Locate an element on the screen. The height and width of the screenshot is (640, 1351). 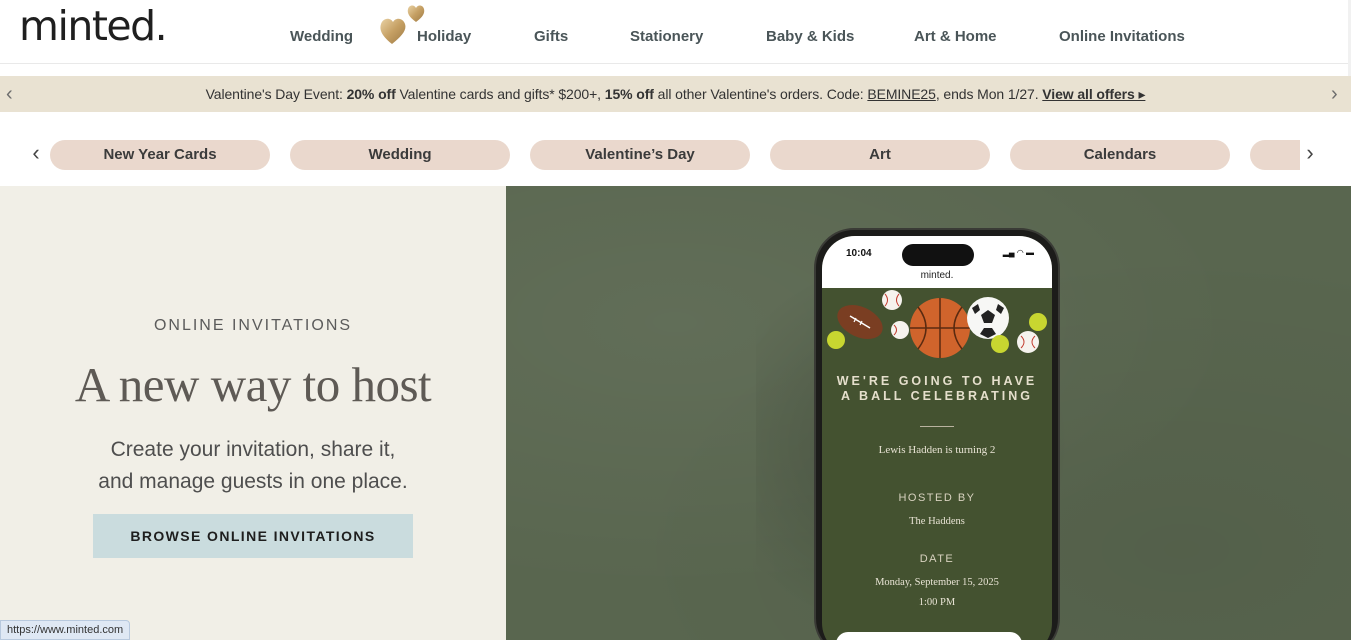
nav-holiday: Holiday is located at coordinates (444, 36).